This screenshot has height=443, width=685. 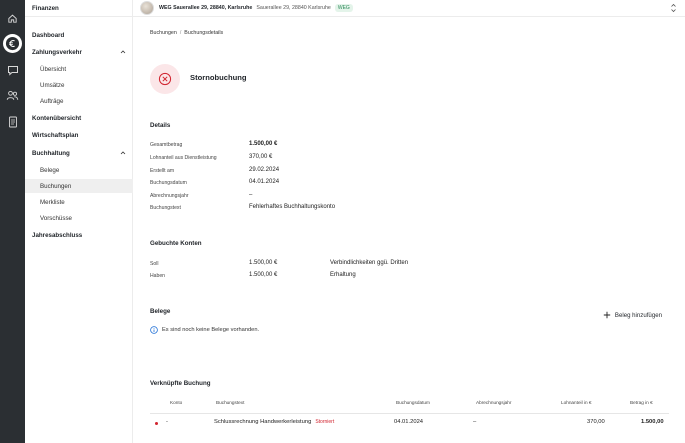 What do you see at coordinates (79, 101) in the screenshot?
I see `sidebar-item-auftraege: Aufträge` at bounding box center [79, 101].